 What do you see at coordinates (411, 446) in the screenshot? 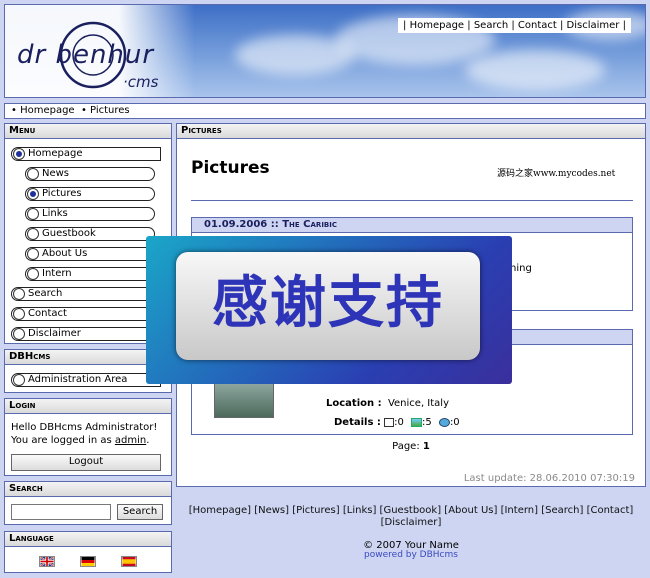
I see `pagination: Page: 1` at bounding box center [411, 446].